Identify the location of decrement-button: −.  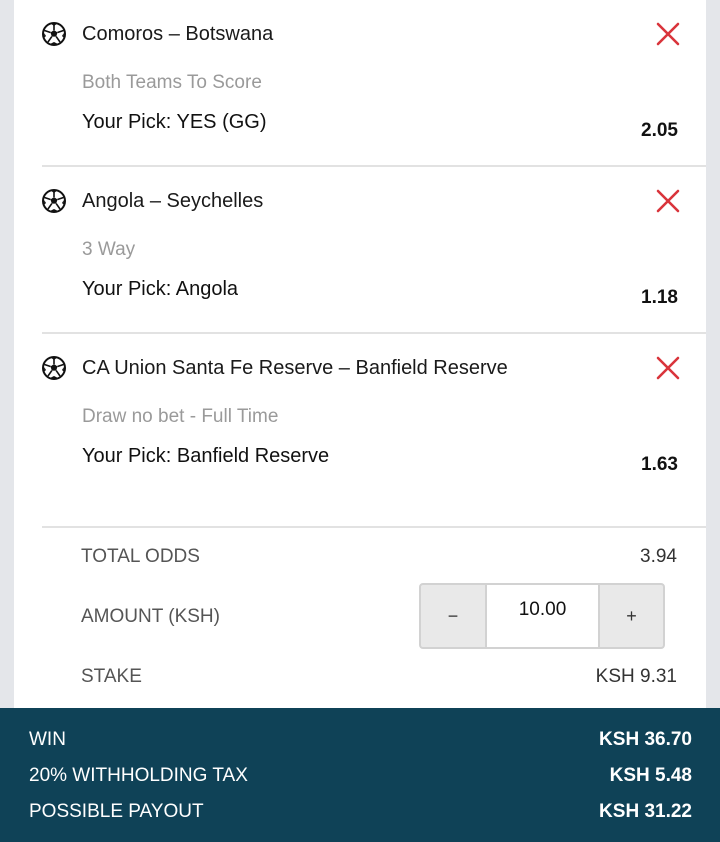
(453, 616).